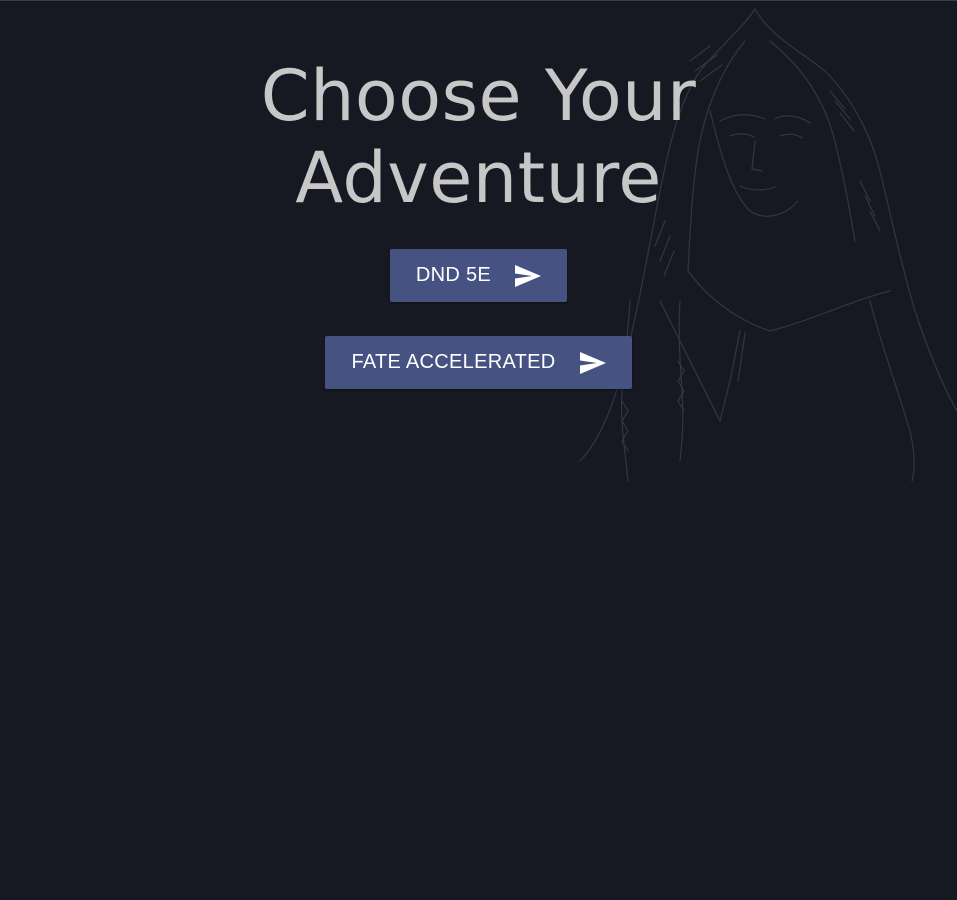  Describe the element at coordinates (478, 178) in the screenshot. I see `title-line-2: Adventure` at that location.